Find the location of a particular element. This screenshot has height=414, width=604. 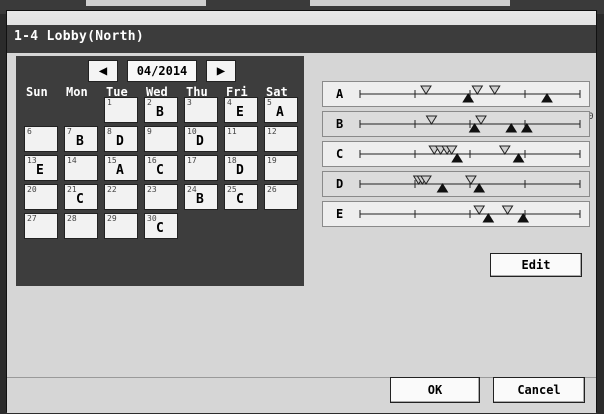

calendar-day-25: 25 C is located at coordinates (241, 197).